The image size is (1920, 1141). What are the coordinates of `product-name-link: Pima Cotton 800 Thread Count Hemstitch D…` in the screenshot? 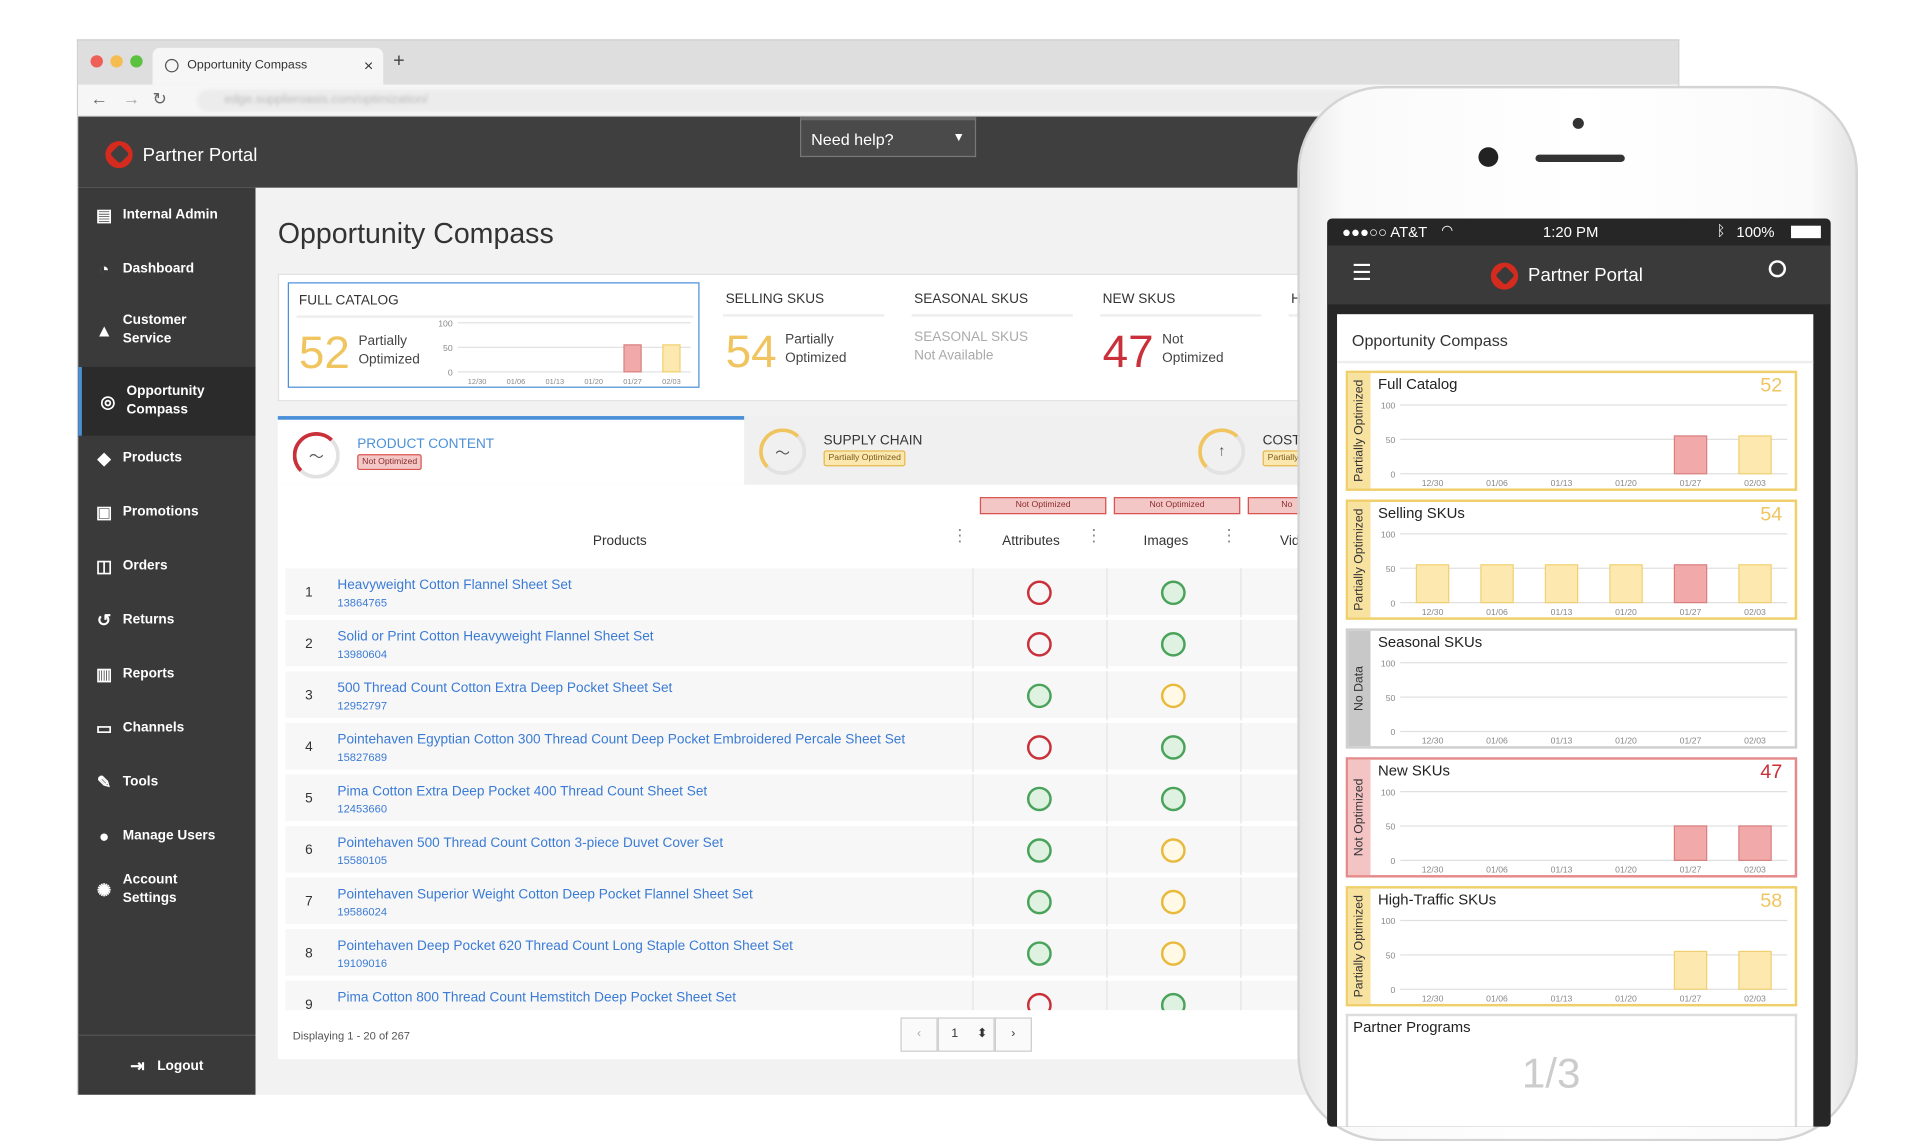 It's located at (536, 997).